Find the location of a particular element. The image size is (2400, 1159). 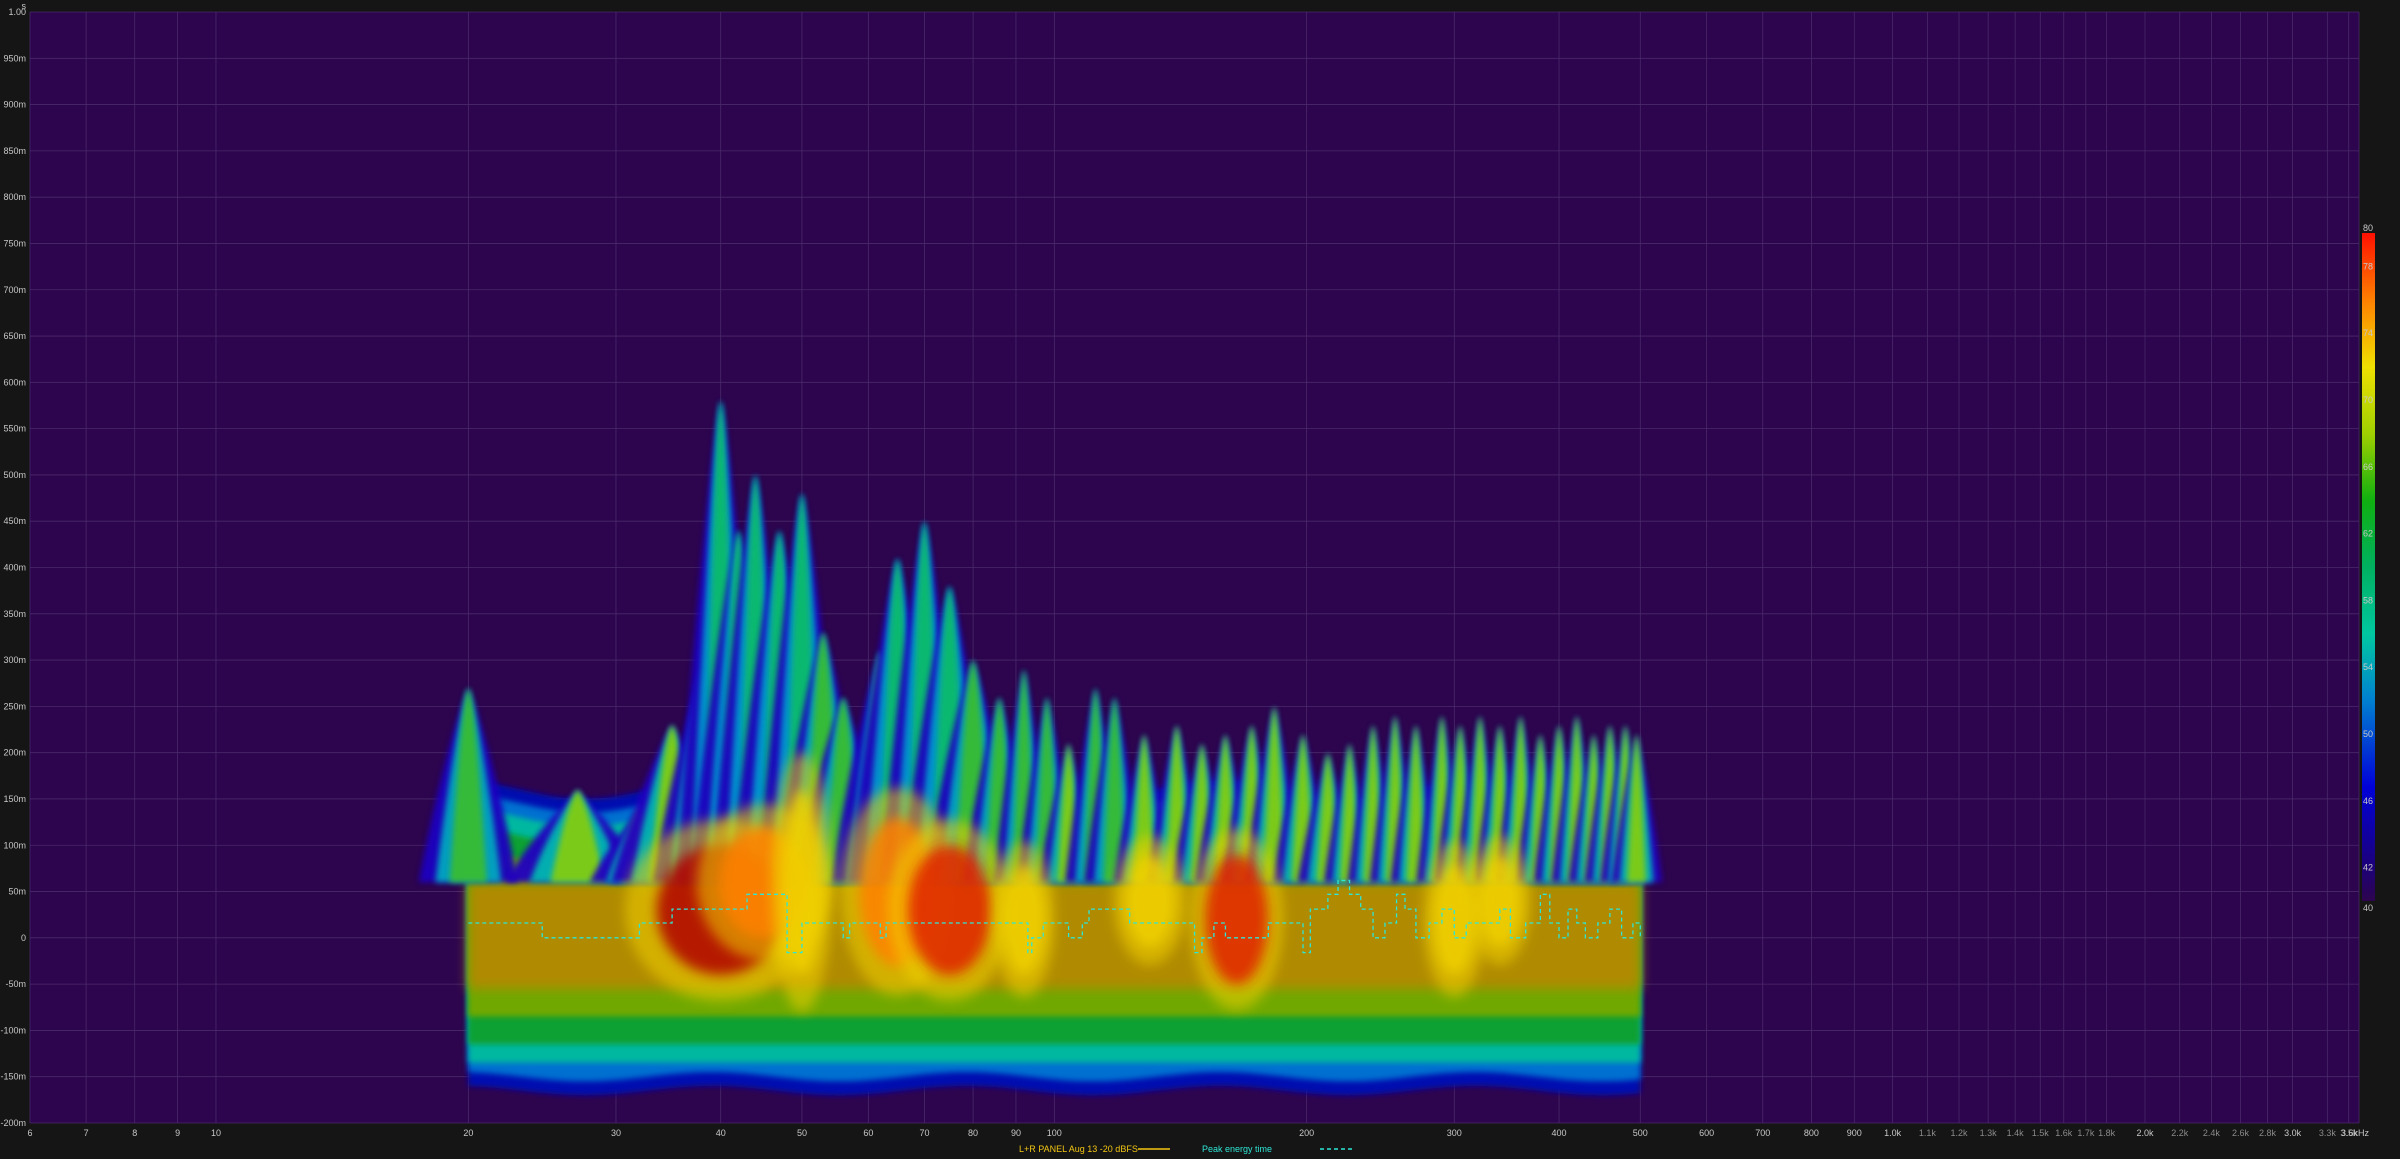

y-tick-label-400m: 400m is located at coordinates (14, 568).